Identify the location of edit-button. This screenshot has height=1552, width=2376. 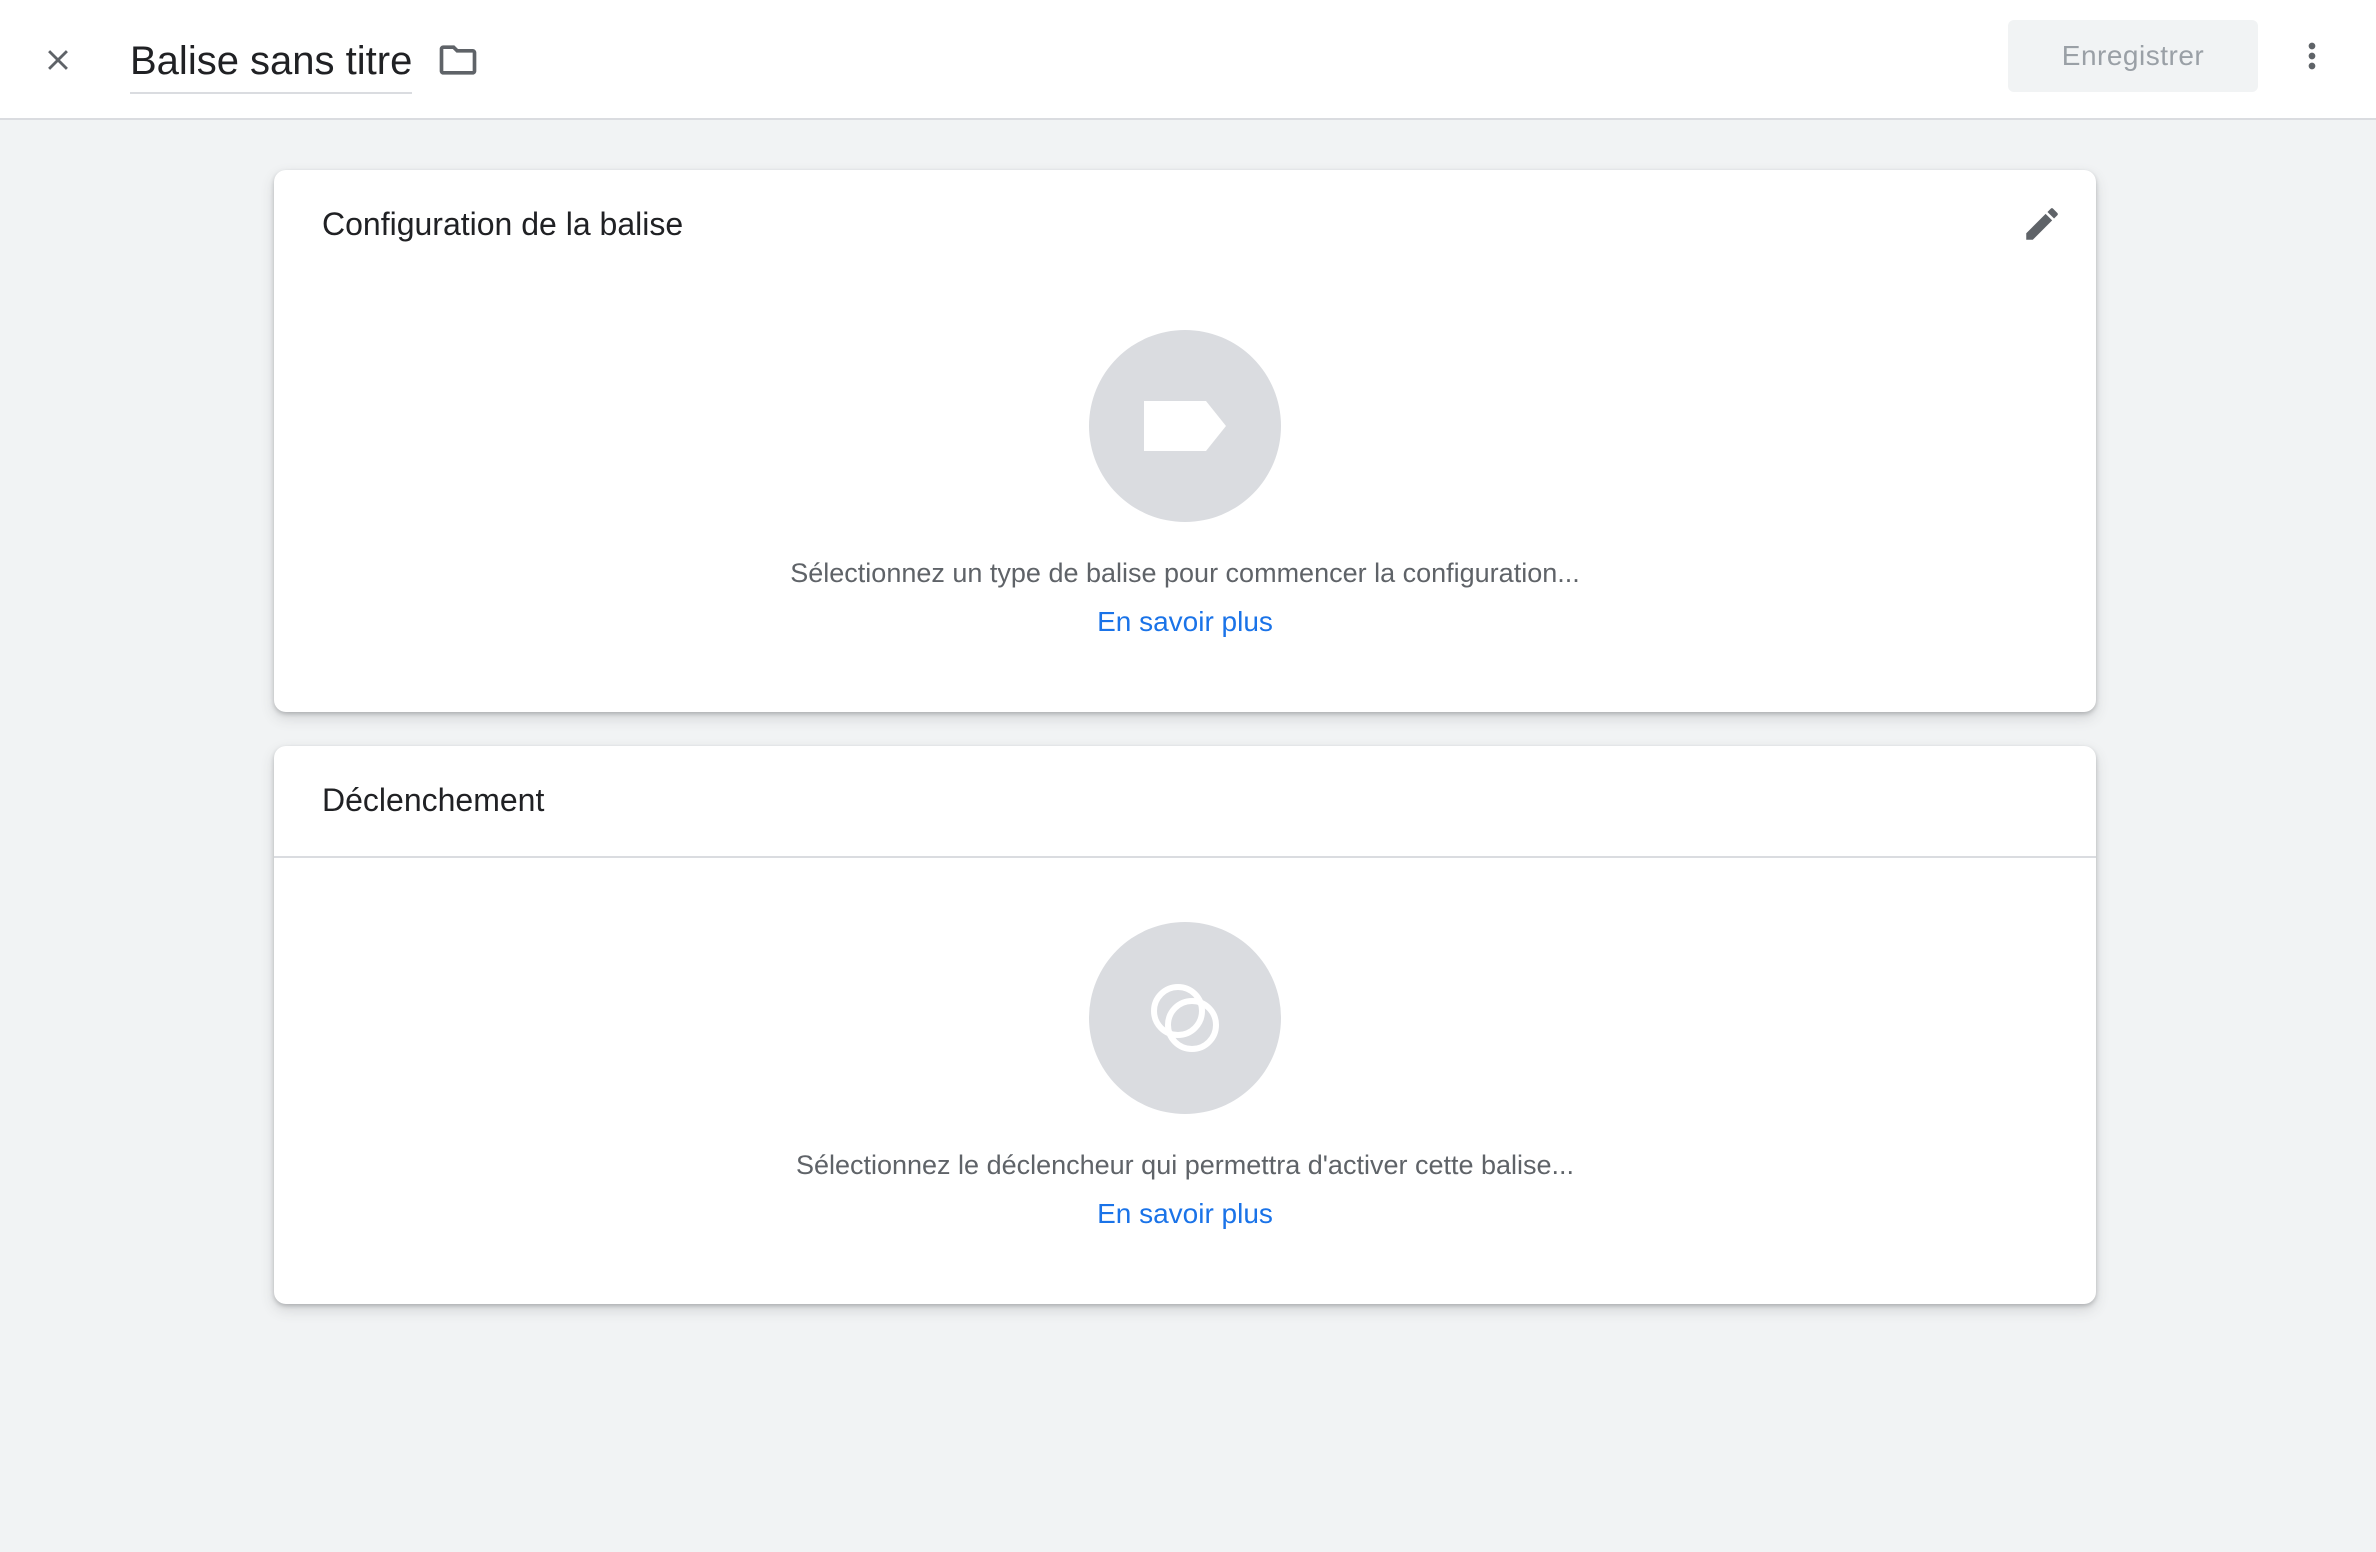
(2042, 224).